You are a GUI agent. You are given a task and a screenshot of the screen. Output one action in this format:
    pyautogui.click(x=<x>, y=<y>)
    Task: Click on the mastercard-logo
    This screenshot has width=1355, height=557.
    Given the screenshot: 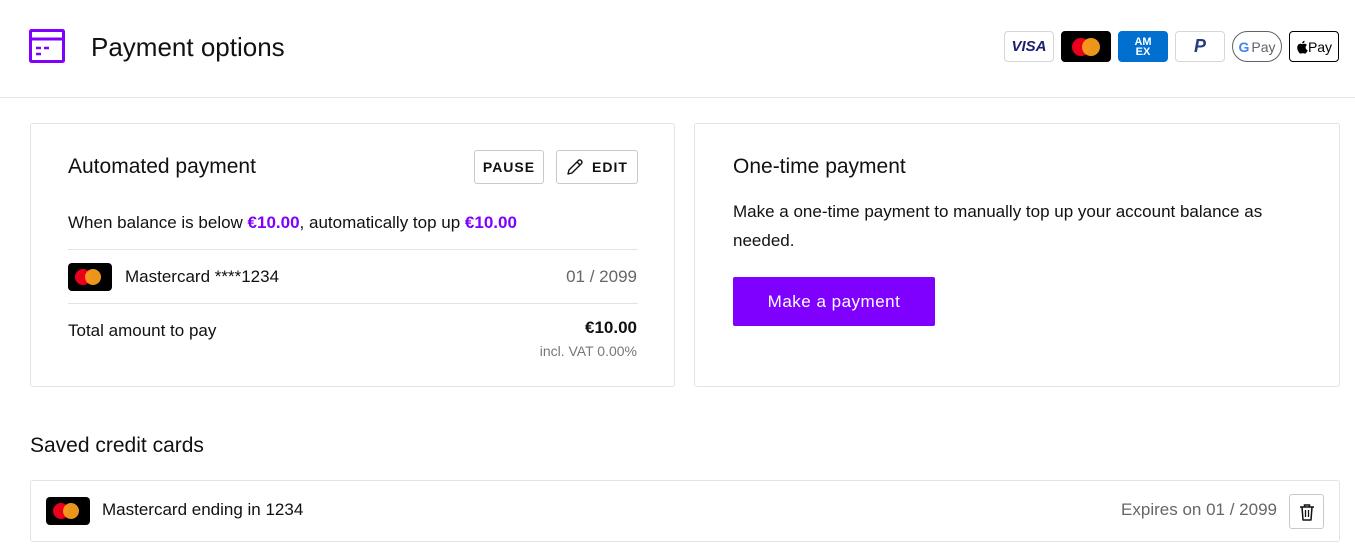 What is the action you would take?
    pyautogui.click(x=1086, y=46)
    